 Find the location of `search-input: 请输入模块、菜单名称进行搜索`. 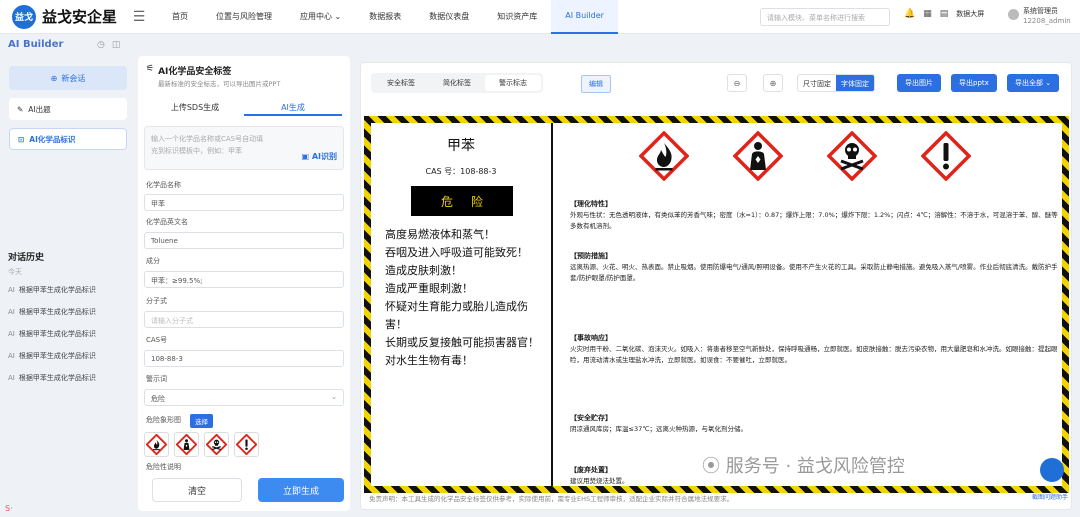

search-input: 请输入模块、菜单名称进行搜索 is located at coordinates (825, 17).